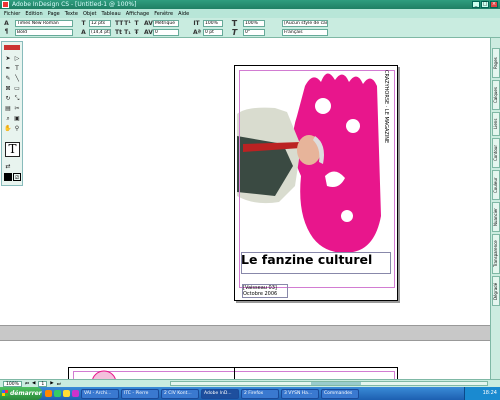  Describe the element at coordinates (386, 106) in the screenshot. I see `vertical-side-text: CRAZYHORSE · LE MAGAZINE` at that location.